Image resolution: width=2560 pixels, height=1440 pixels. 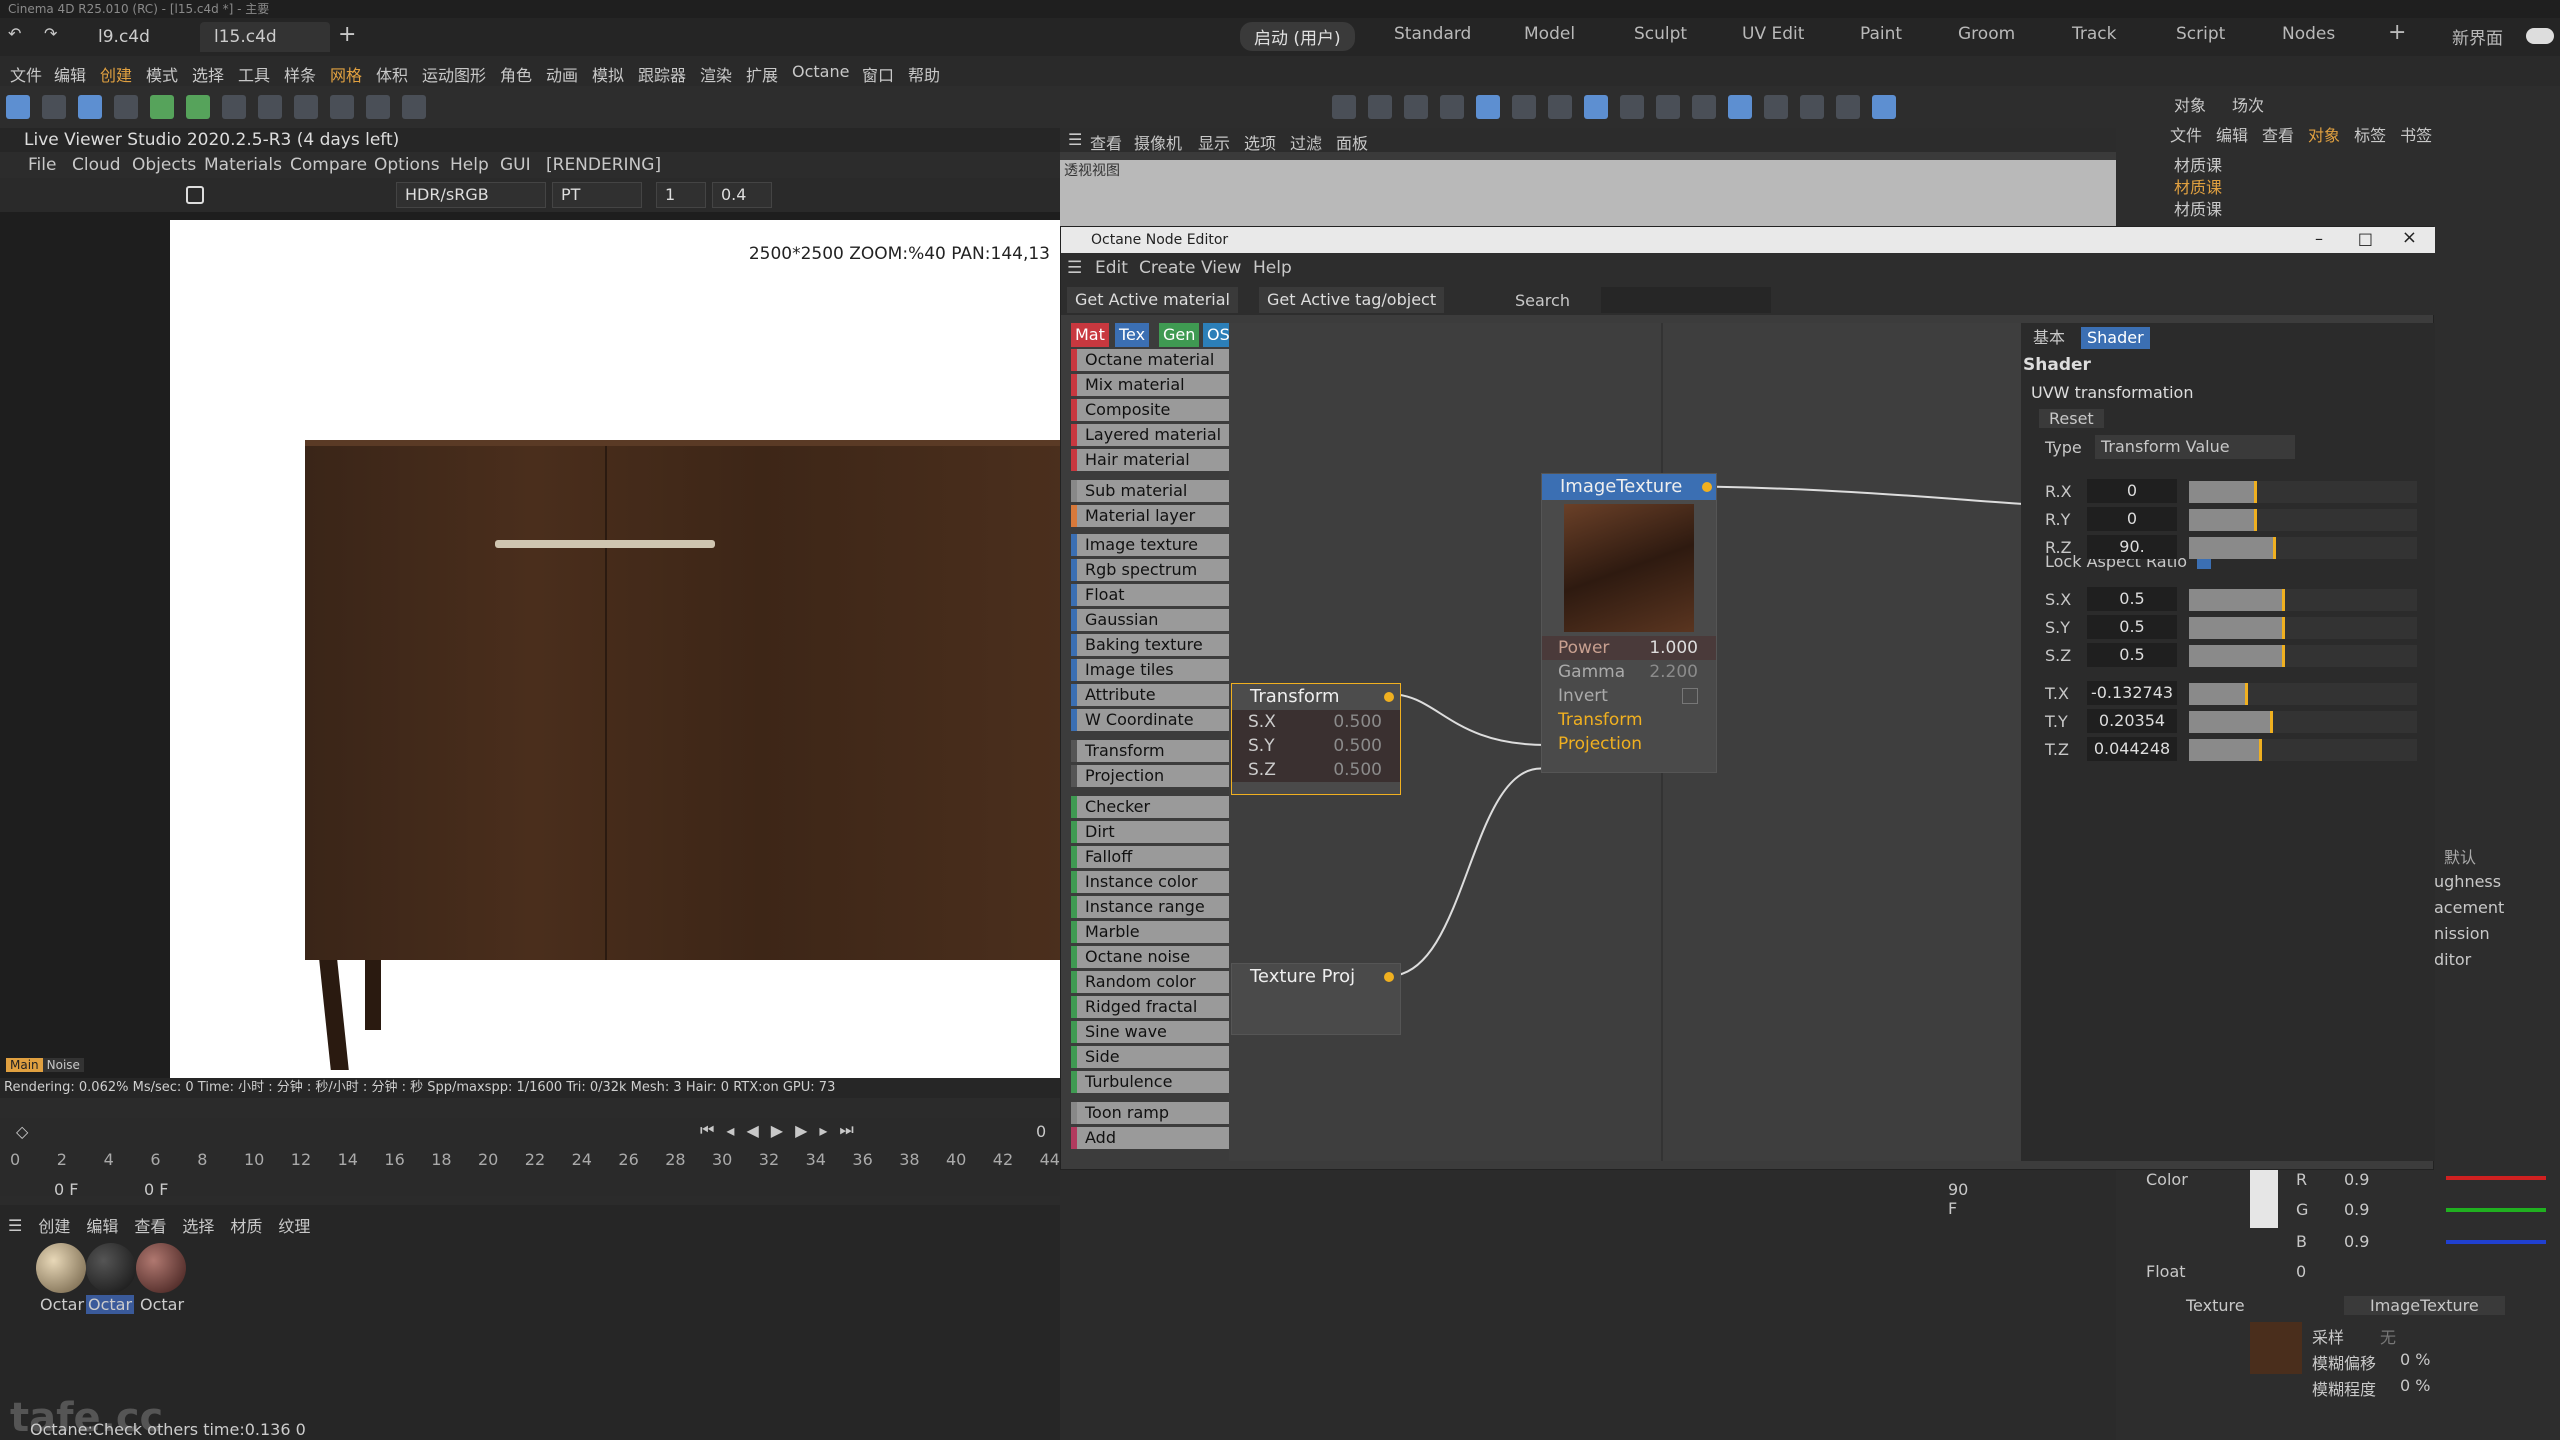 What do you see at coordinates (2370, 134) in the screenshot?
I see `om-menu-tags: 标签` at bounding box center [2370, 134].